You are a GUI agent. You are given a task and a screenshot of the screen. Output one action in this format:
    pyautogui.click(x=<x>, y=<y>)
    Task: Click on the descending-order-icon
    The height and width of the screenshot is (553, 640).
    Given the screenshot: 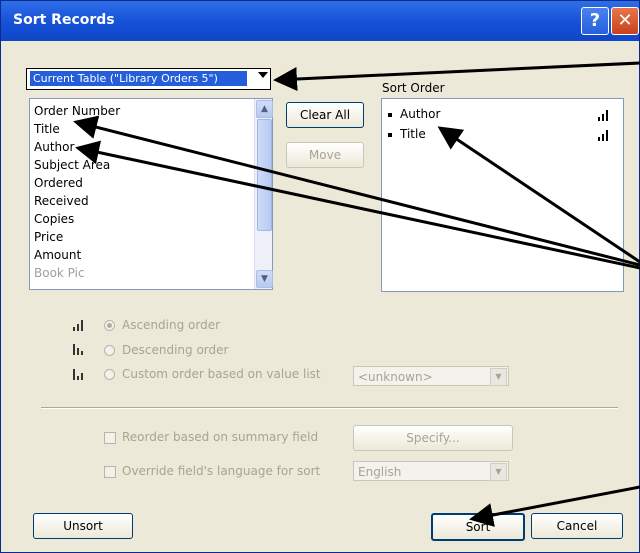 What is the action you would take?
    pyautogui.click(x=79, y=349)
    